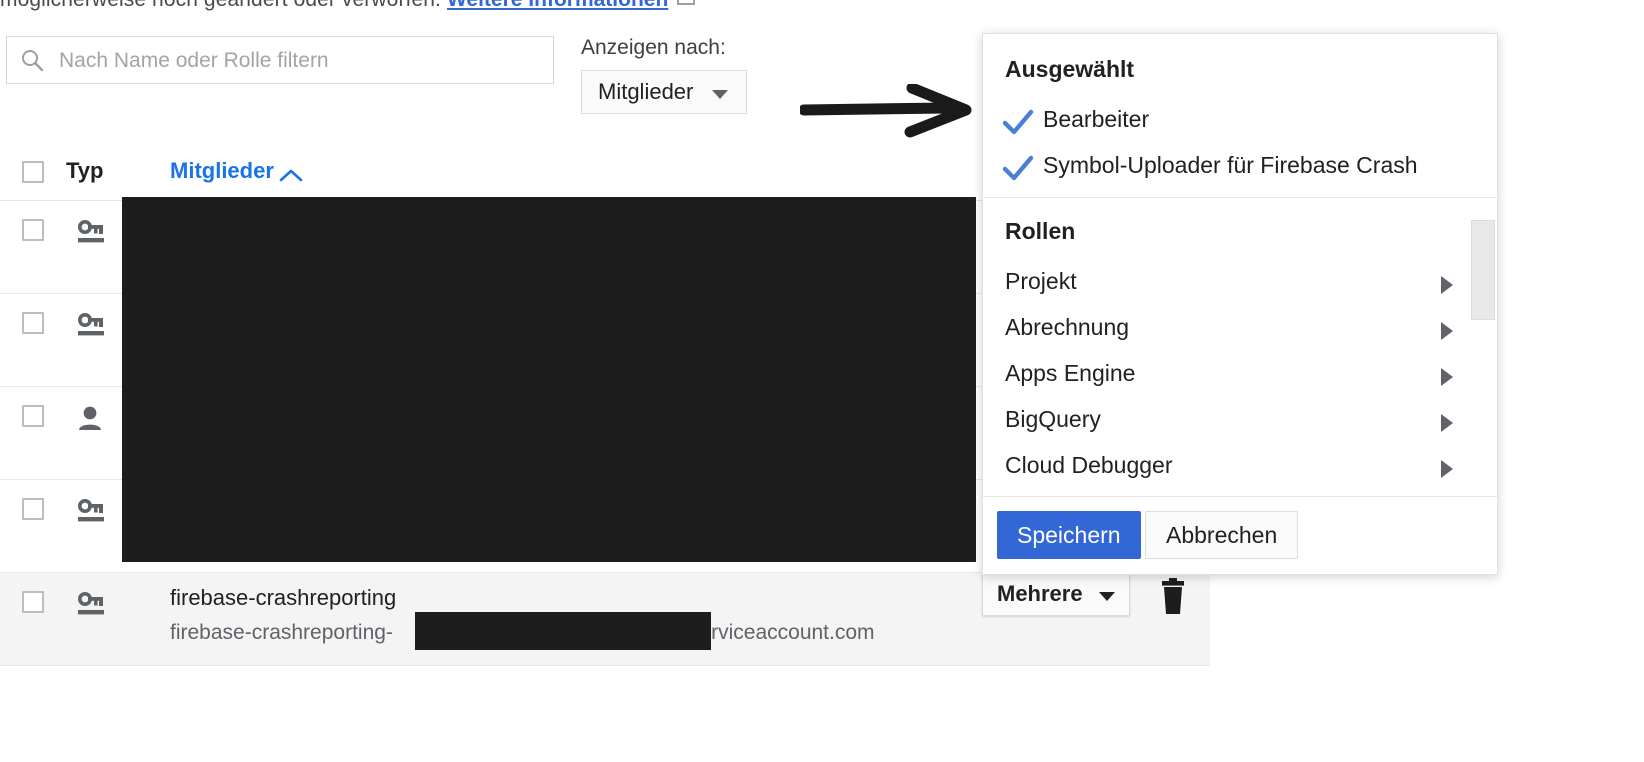  I want to click on sort-ascending-icon, so click(291, 178).